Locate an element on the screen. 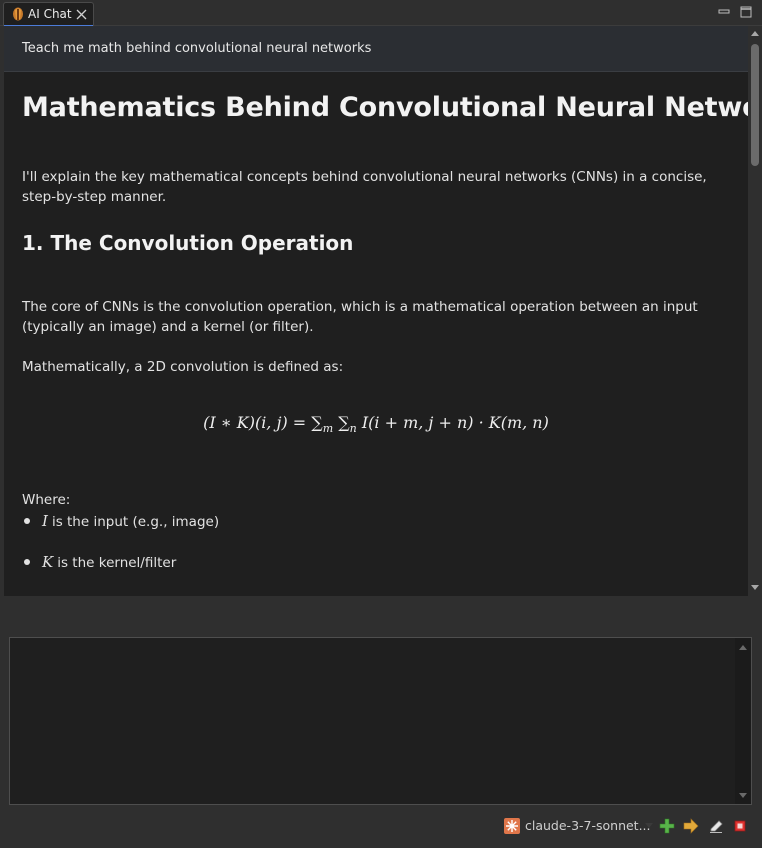 This screenshot has height=848, width=762. list-item-text: is the input (e.g., image) is located at coordinates (135, 522).